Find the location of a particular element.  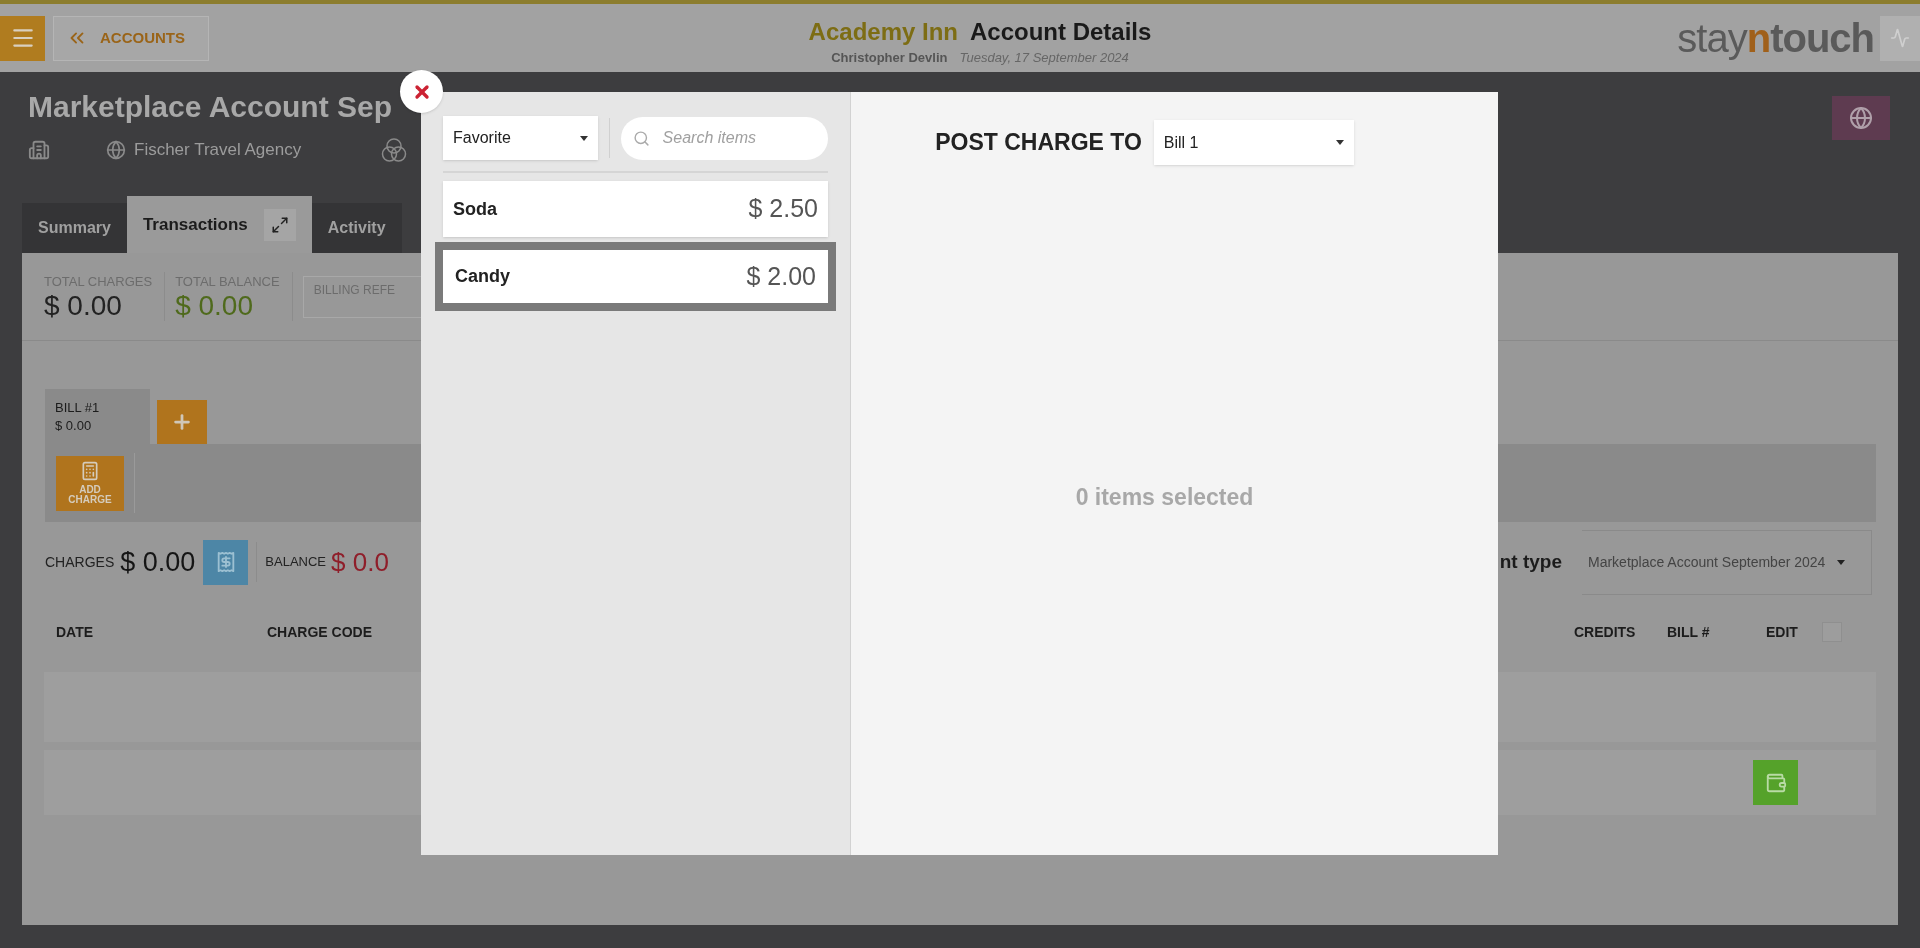

charges-label: CHARGES is located at coordinates (80, 562).